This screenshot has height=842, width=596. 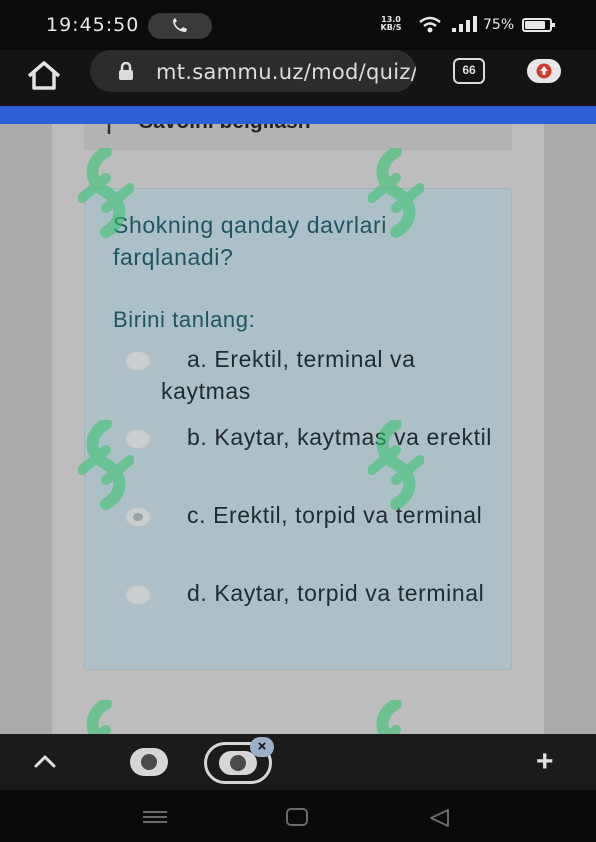 I want to click on flag-question-label: Savolni belgilash, so click(x=225, y=129).